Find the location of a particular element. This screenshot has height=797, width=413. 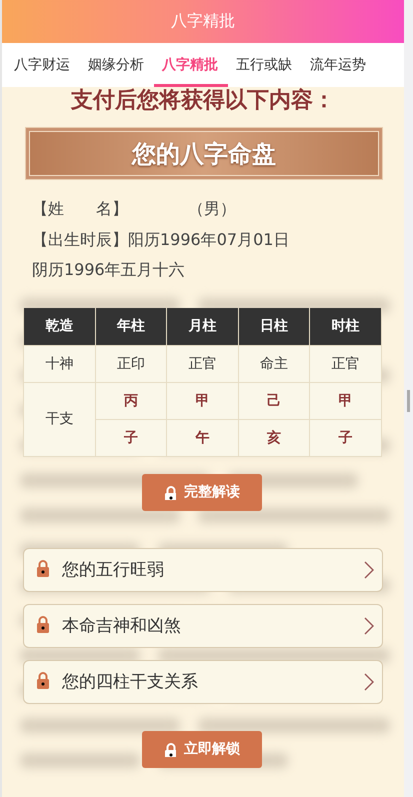

tab: 八字财运 is located at coordinates (43, 65).